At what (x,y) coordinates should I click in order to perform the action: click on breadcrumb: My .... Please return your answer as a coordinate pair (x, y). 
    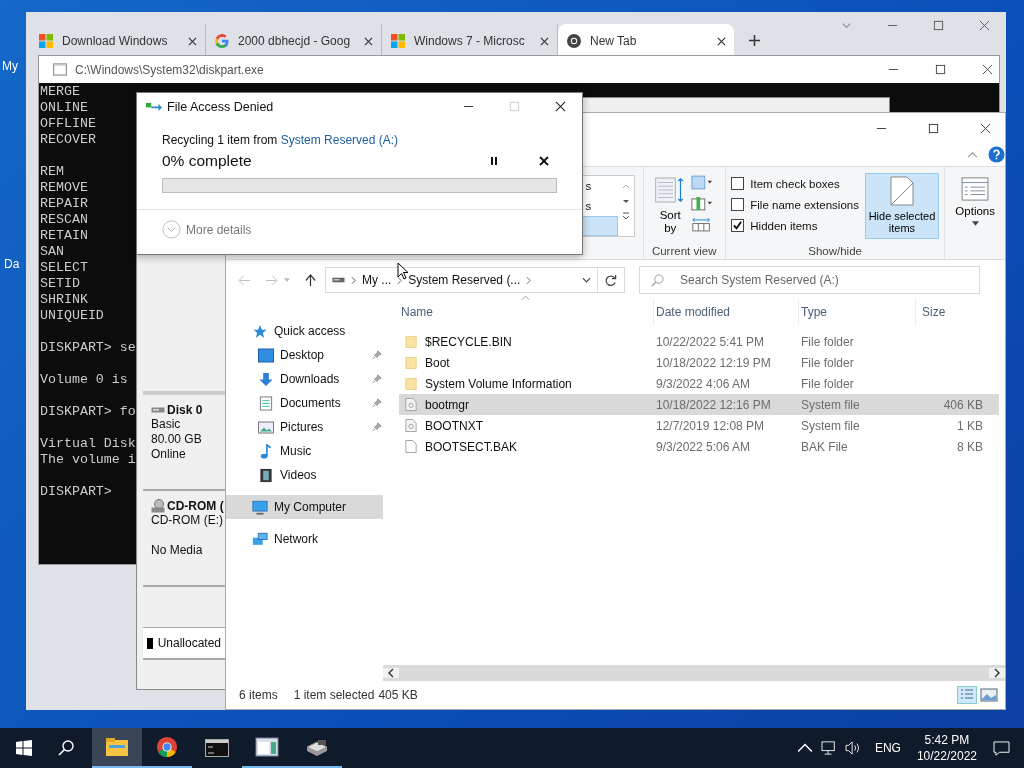
    Looking at the image, I should click on (377, 280).